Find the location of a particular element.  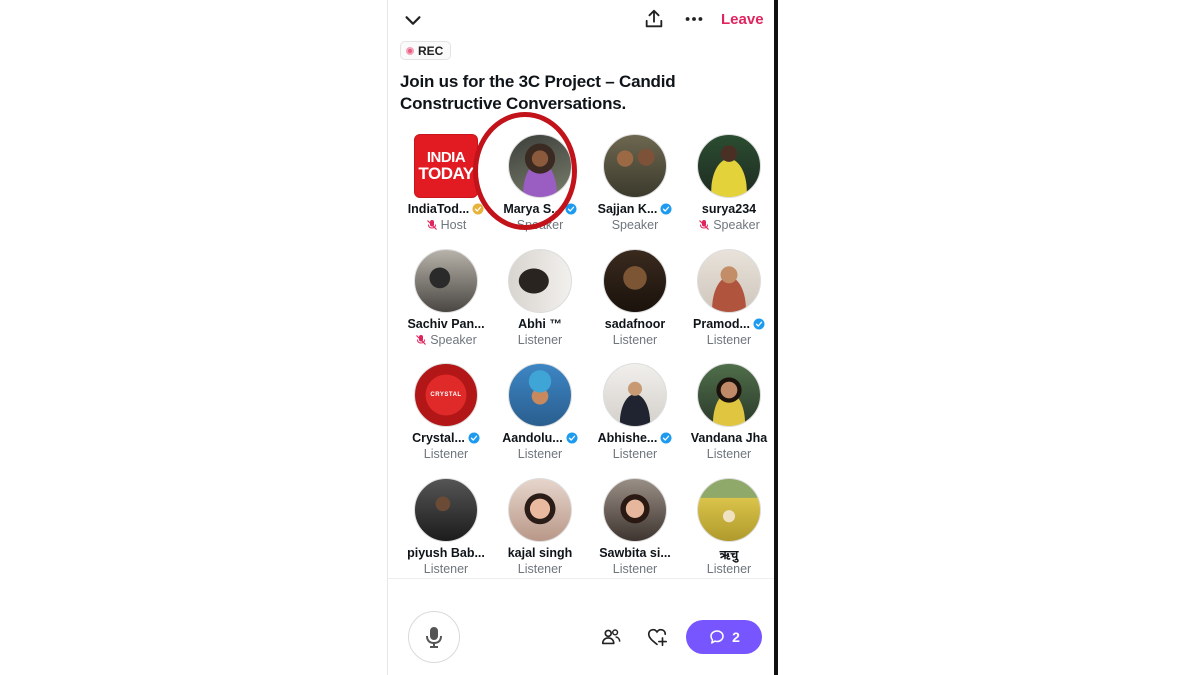

participant-name: kajal singh is located at coordinates (540, 553).